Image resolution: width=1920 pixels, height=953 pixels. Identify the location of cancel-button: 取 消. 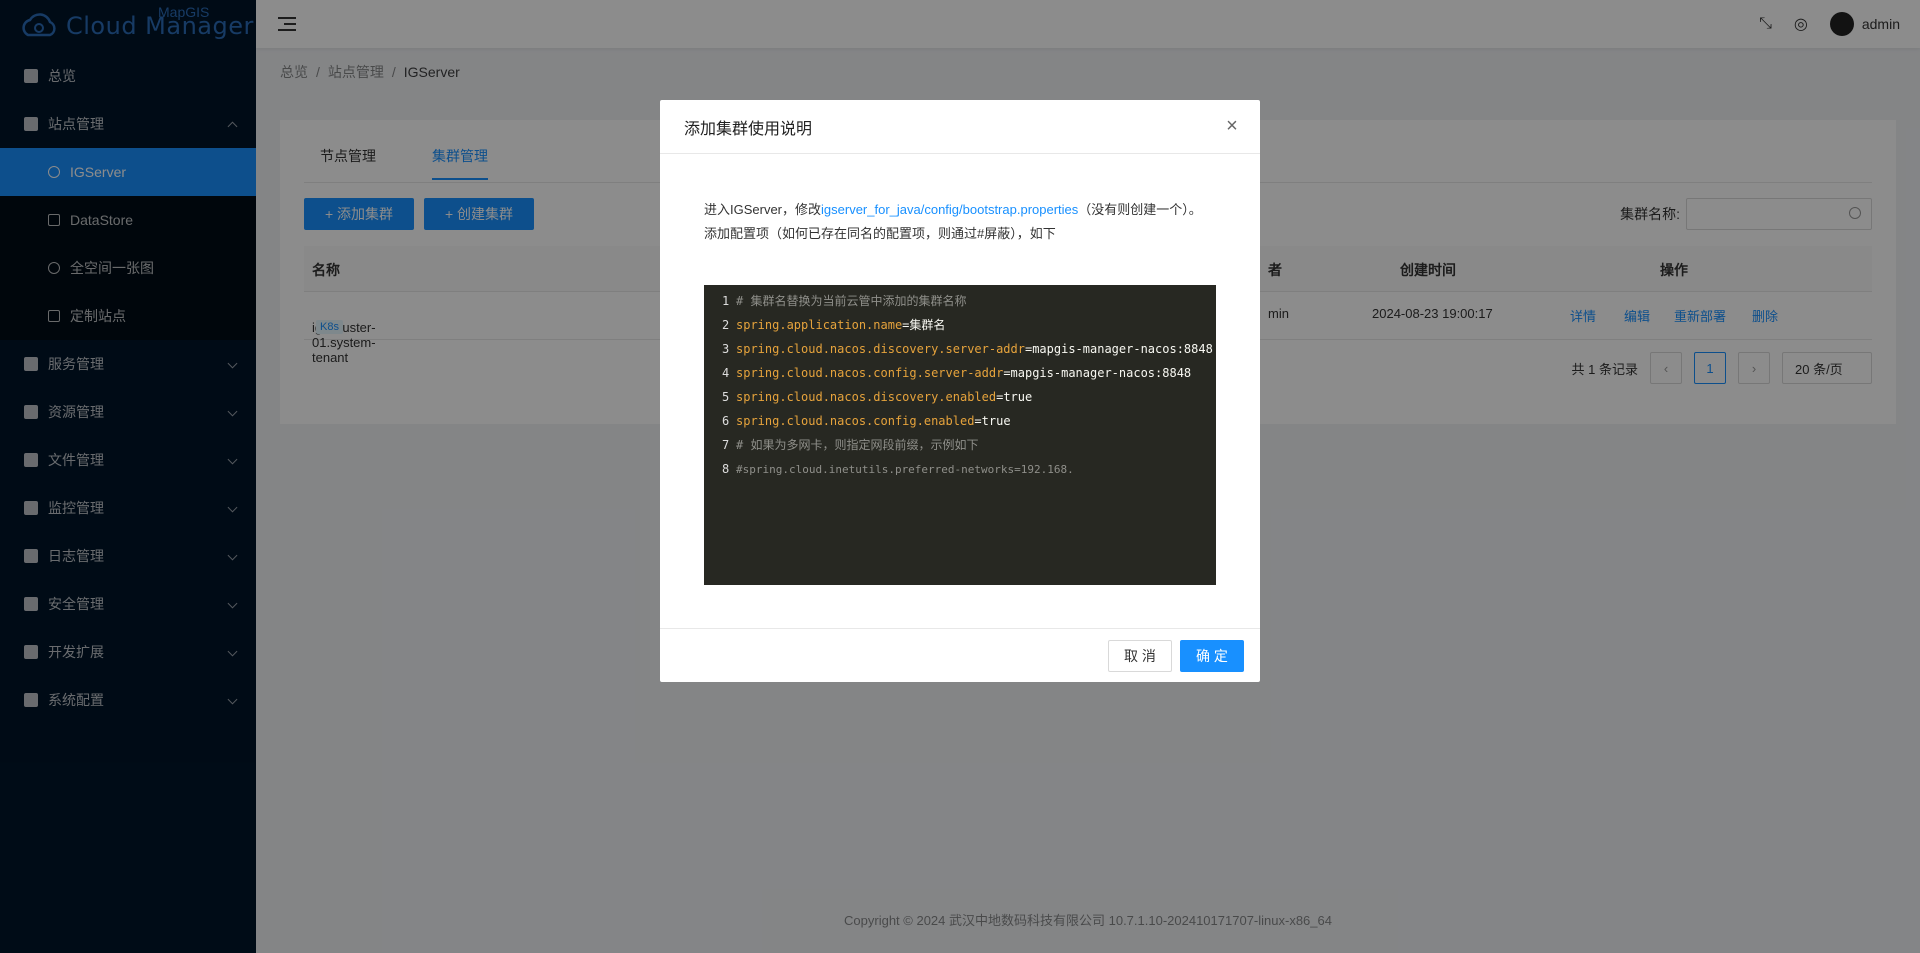
(1140, 656).